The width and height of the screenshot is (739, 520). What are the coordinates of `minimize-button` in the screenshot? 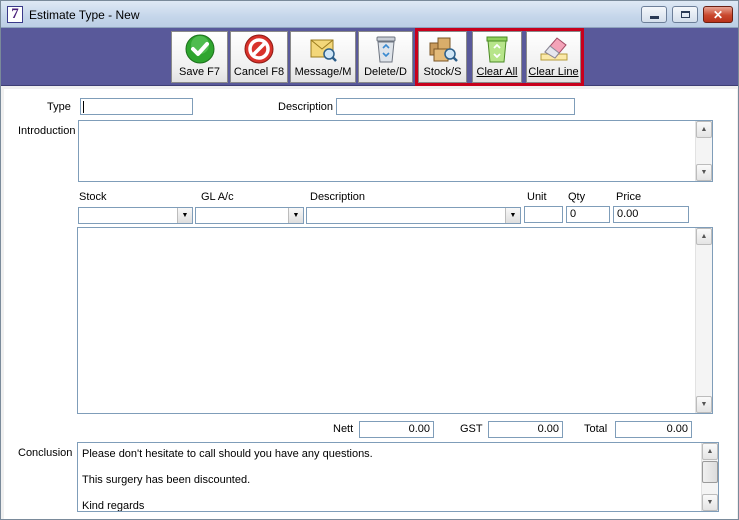 It's located at (654, 14).